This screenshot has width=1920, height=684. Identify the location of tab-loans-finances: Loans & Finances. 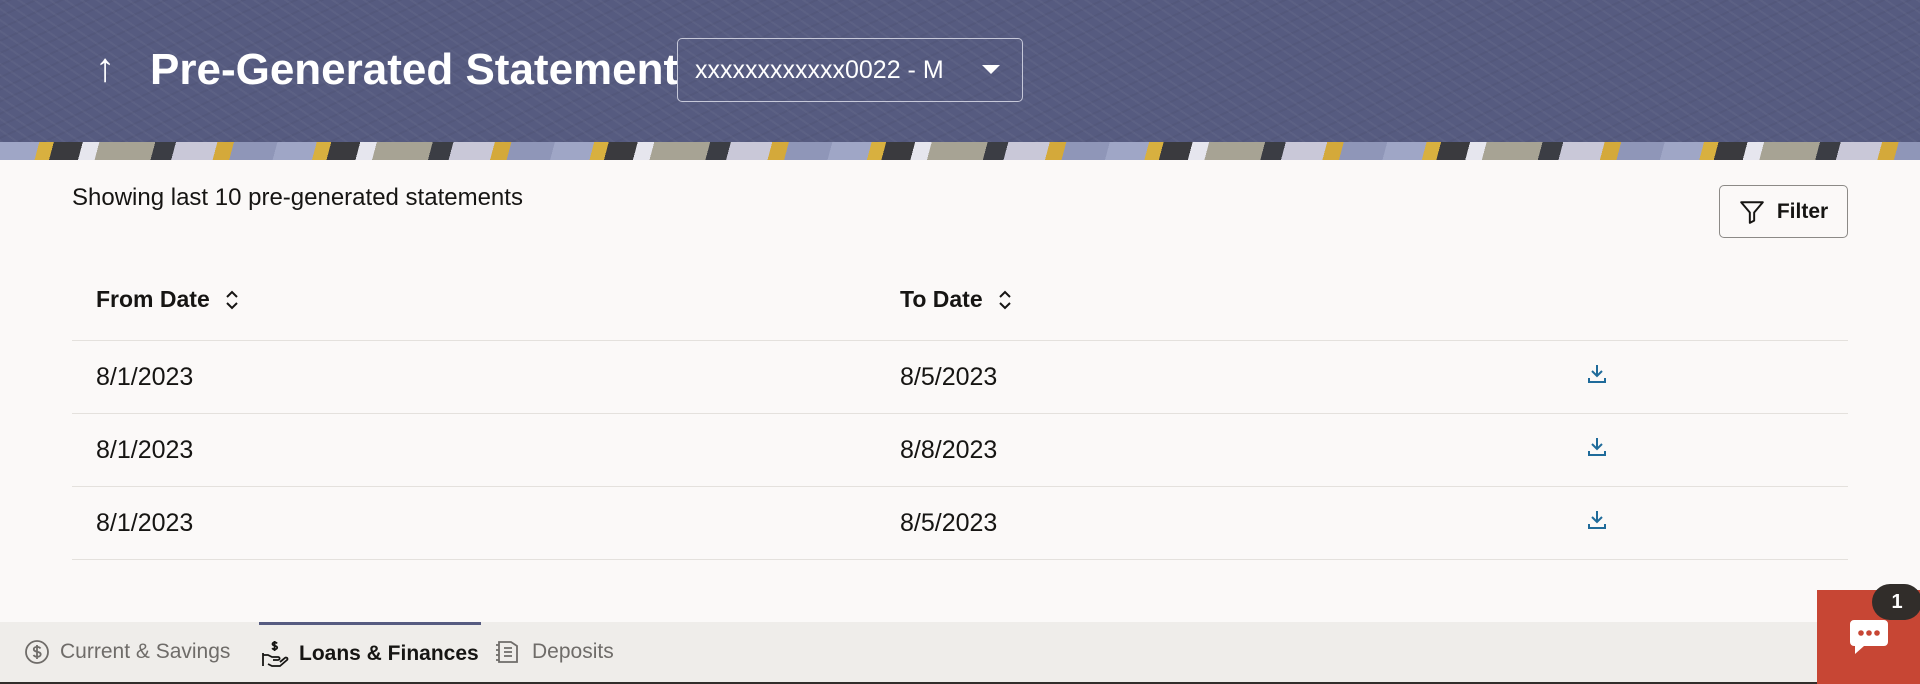
(370, 652).